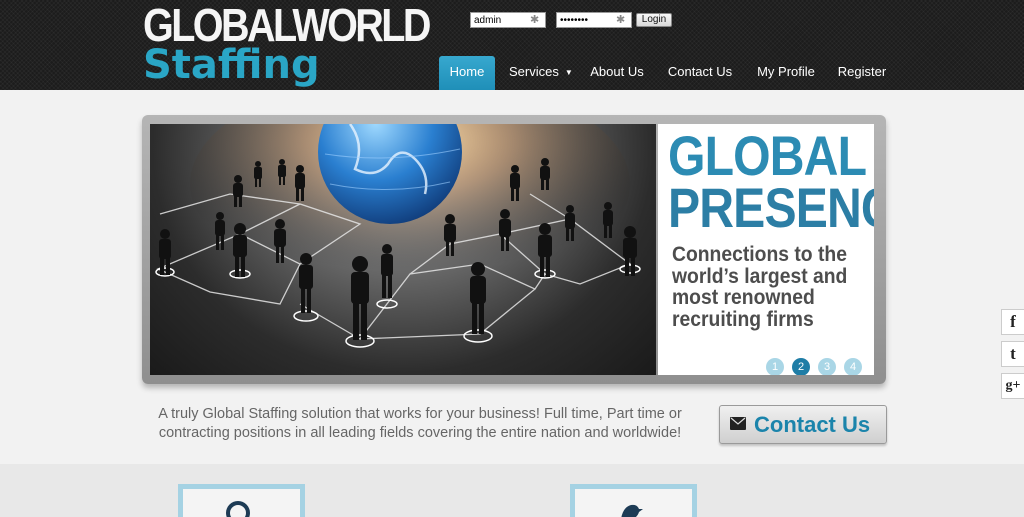 The height and width of the screenshot is (517, 1024). Describe the element at coordinates (1012, 386) in the screenshot. I see `google-plus-icon: g+` at that location.